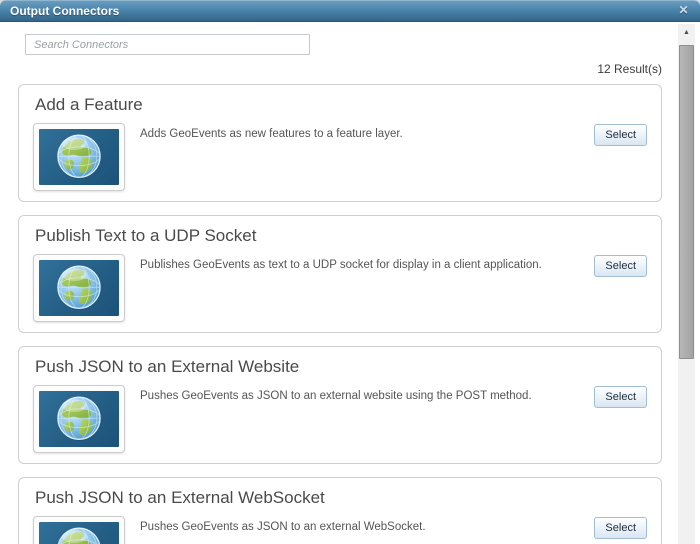 The height and width of the screenshot is (544, 700). What do you see at coordinates (686, 202) in the screenshot?
I see `scrollbar-thumb` at bounding box center [686, 202].